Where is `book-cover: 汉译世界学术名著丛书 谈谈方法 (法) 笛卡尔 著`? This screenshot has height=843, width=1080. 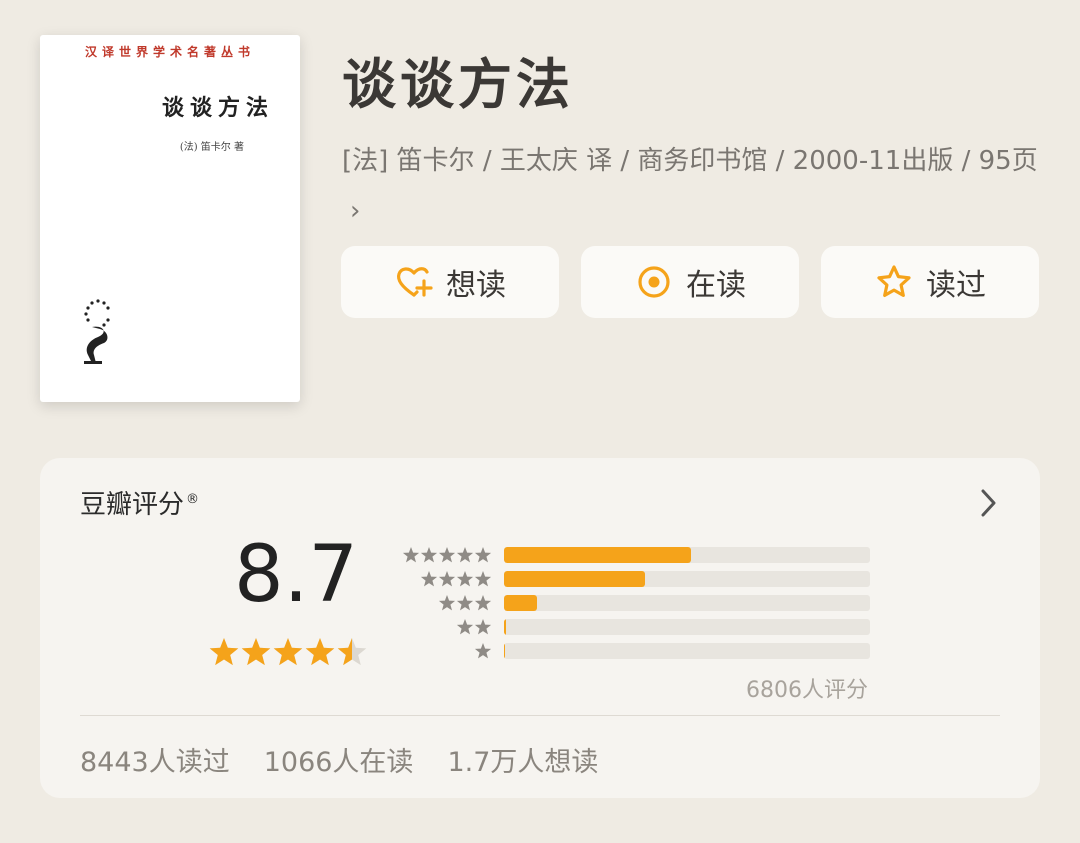 book-cover: 汉译世界学术名著丛书 谈谈方法 (法) 笛卡尔 著 is located at coordinates (170, 218).